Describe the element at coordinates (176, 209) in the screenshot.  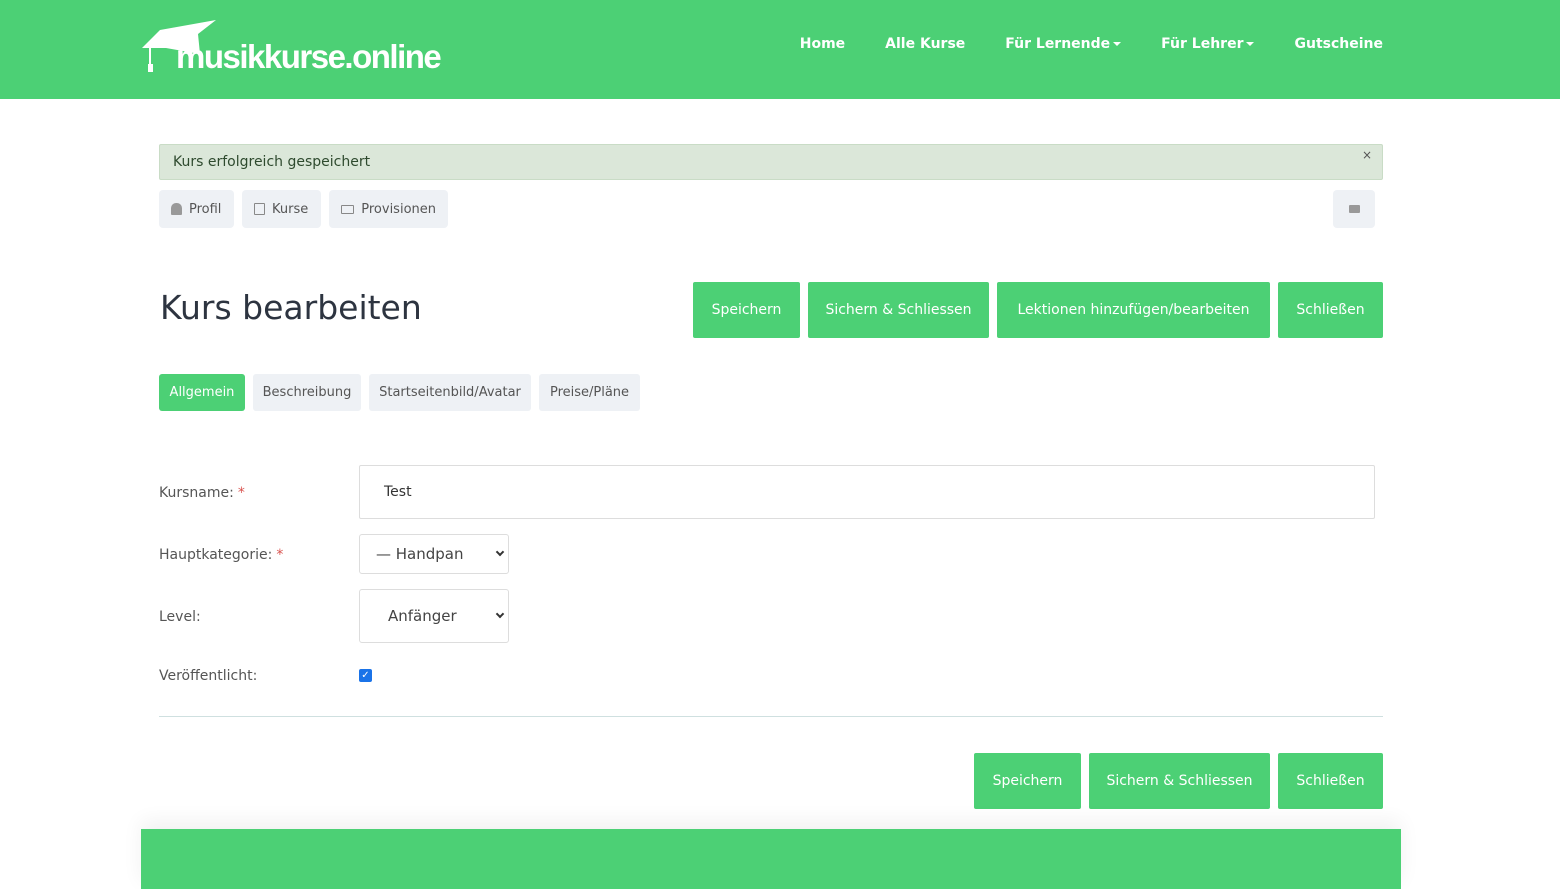
I see `user-icon` at that location.